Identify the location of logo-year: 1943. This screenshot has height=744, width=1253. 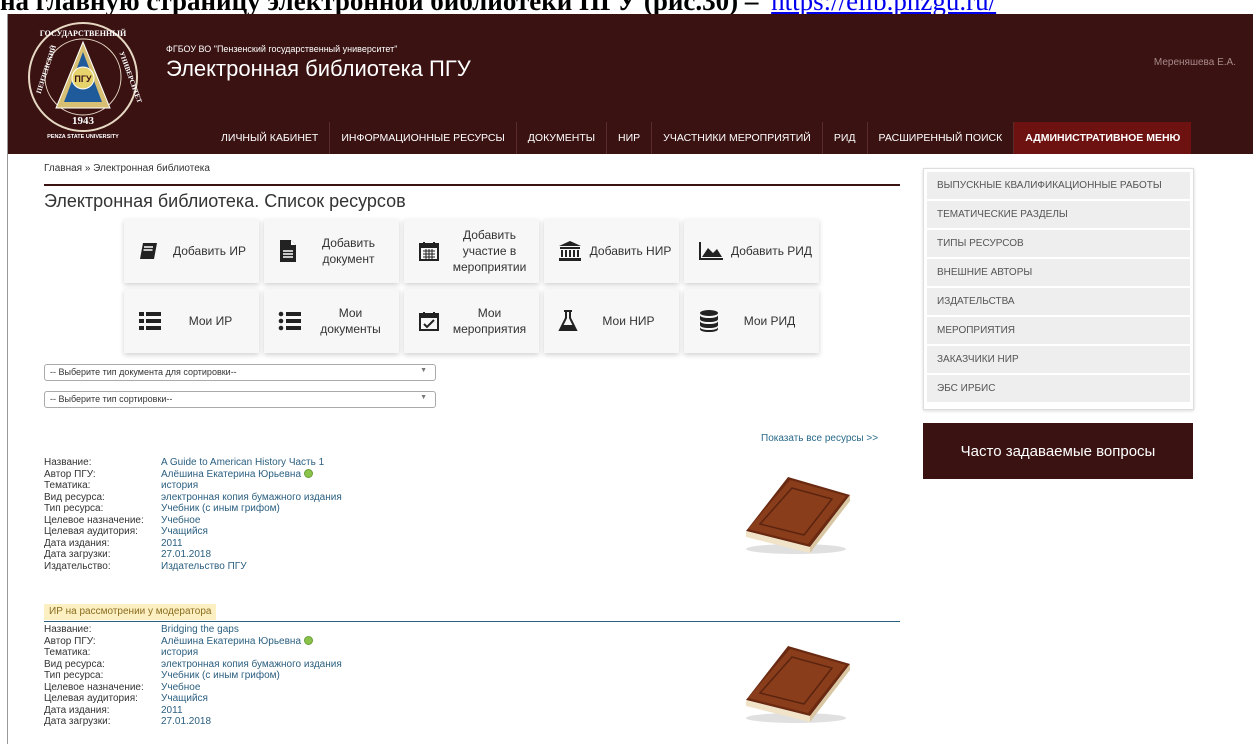
(83, 121).